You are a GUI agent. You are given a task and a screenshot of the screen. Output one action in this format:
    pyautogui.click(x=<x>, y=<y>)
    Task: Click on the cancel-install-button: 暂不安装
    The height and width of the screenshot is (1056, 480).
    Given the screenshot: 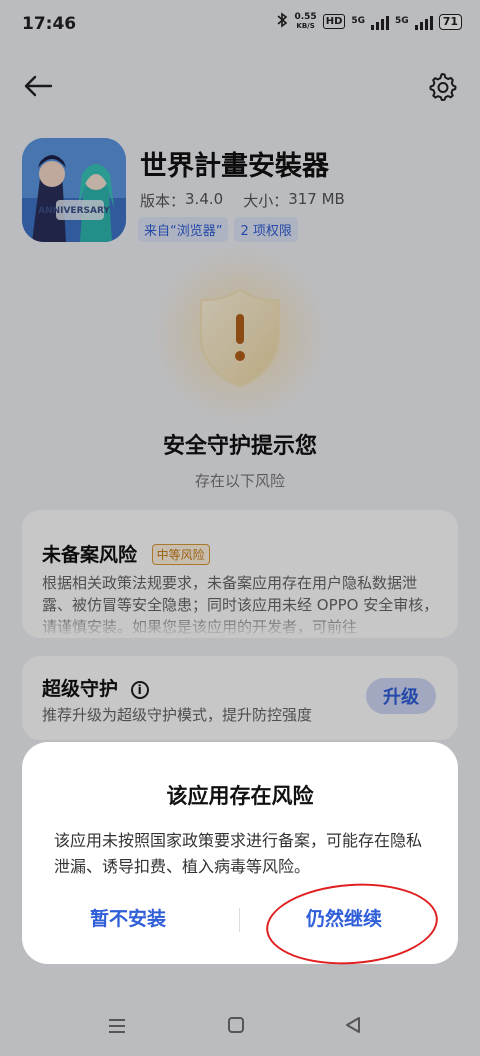 What is the action you would take?
    pyautogui.click(x=128, y=917)
    